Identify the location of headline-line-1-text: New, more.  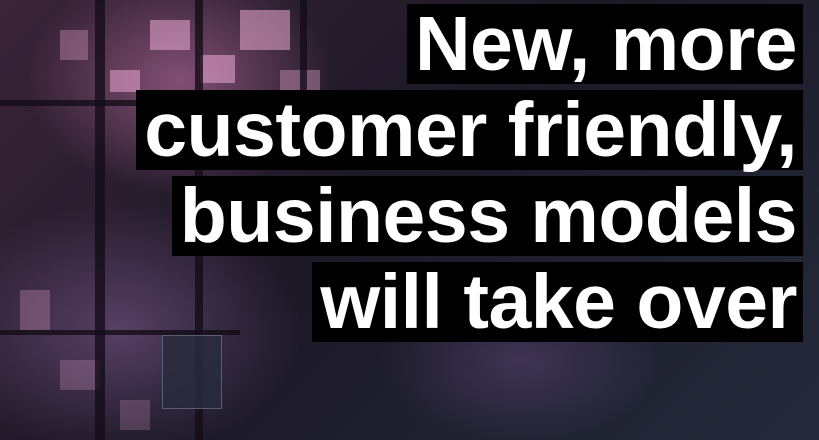
(604, 44).